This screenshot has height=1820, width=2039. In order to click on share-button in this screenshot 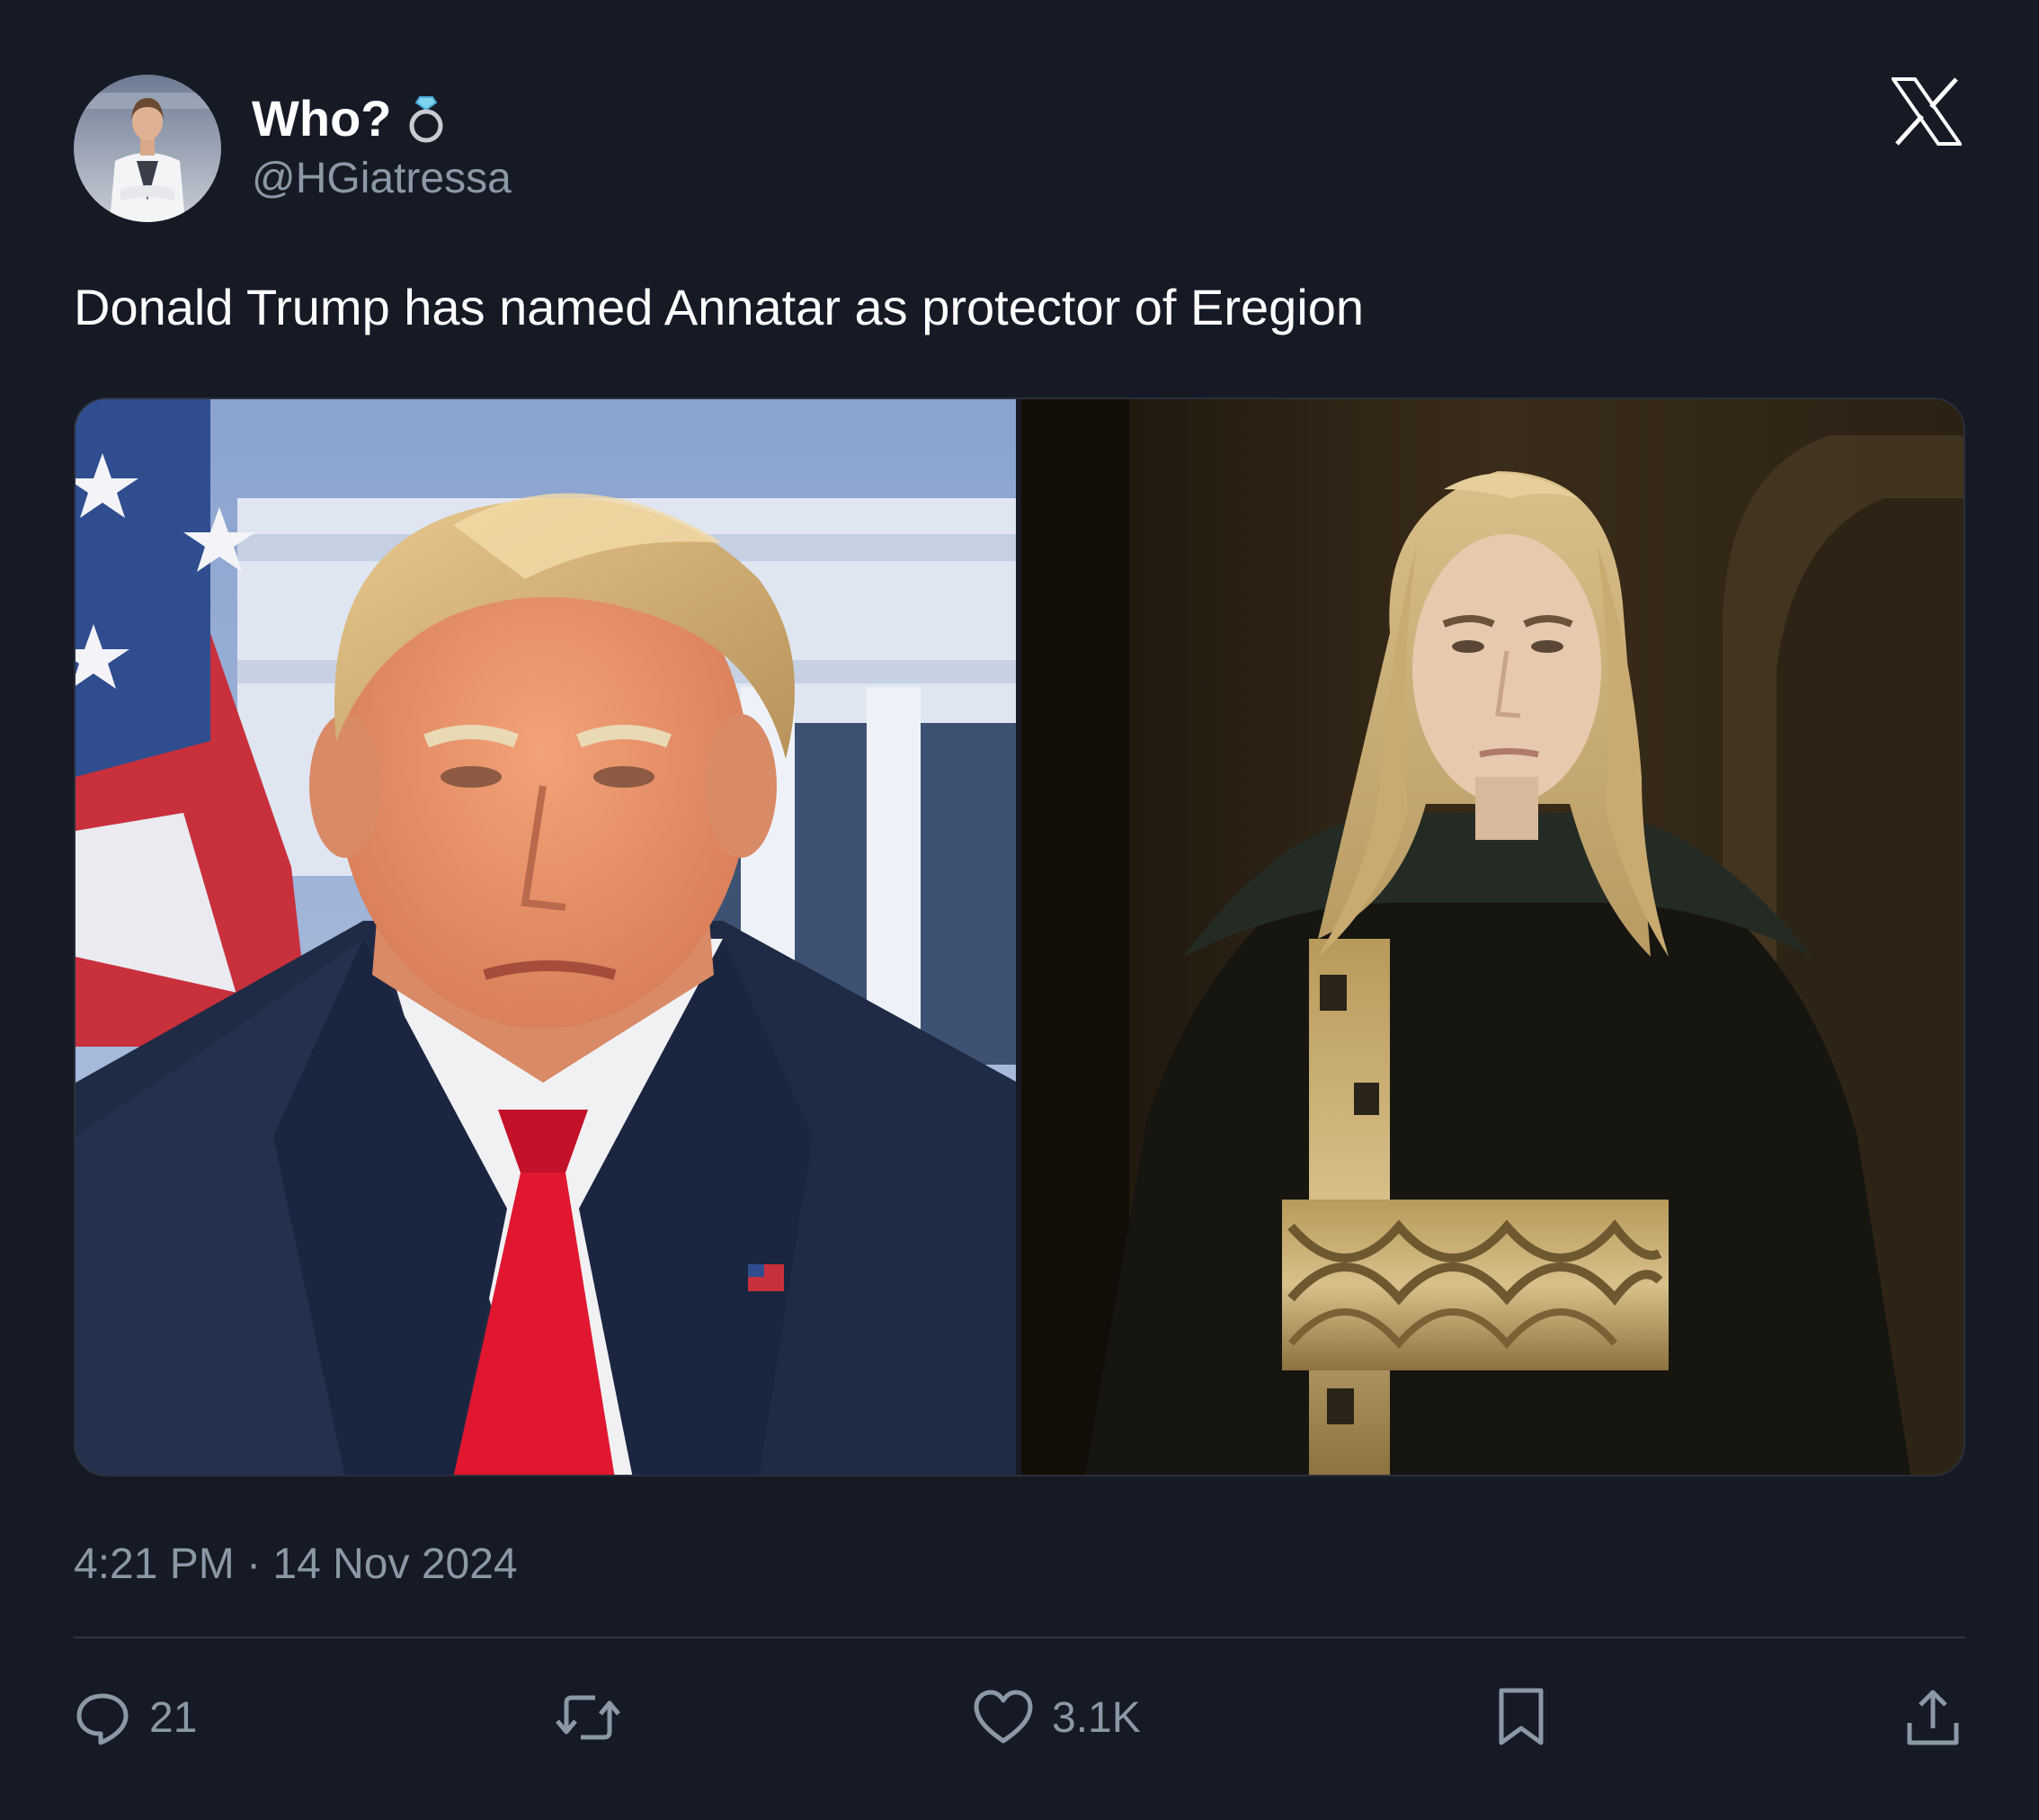, I will do `click(1933, 1717)`.